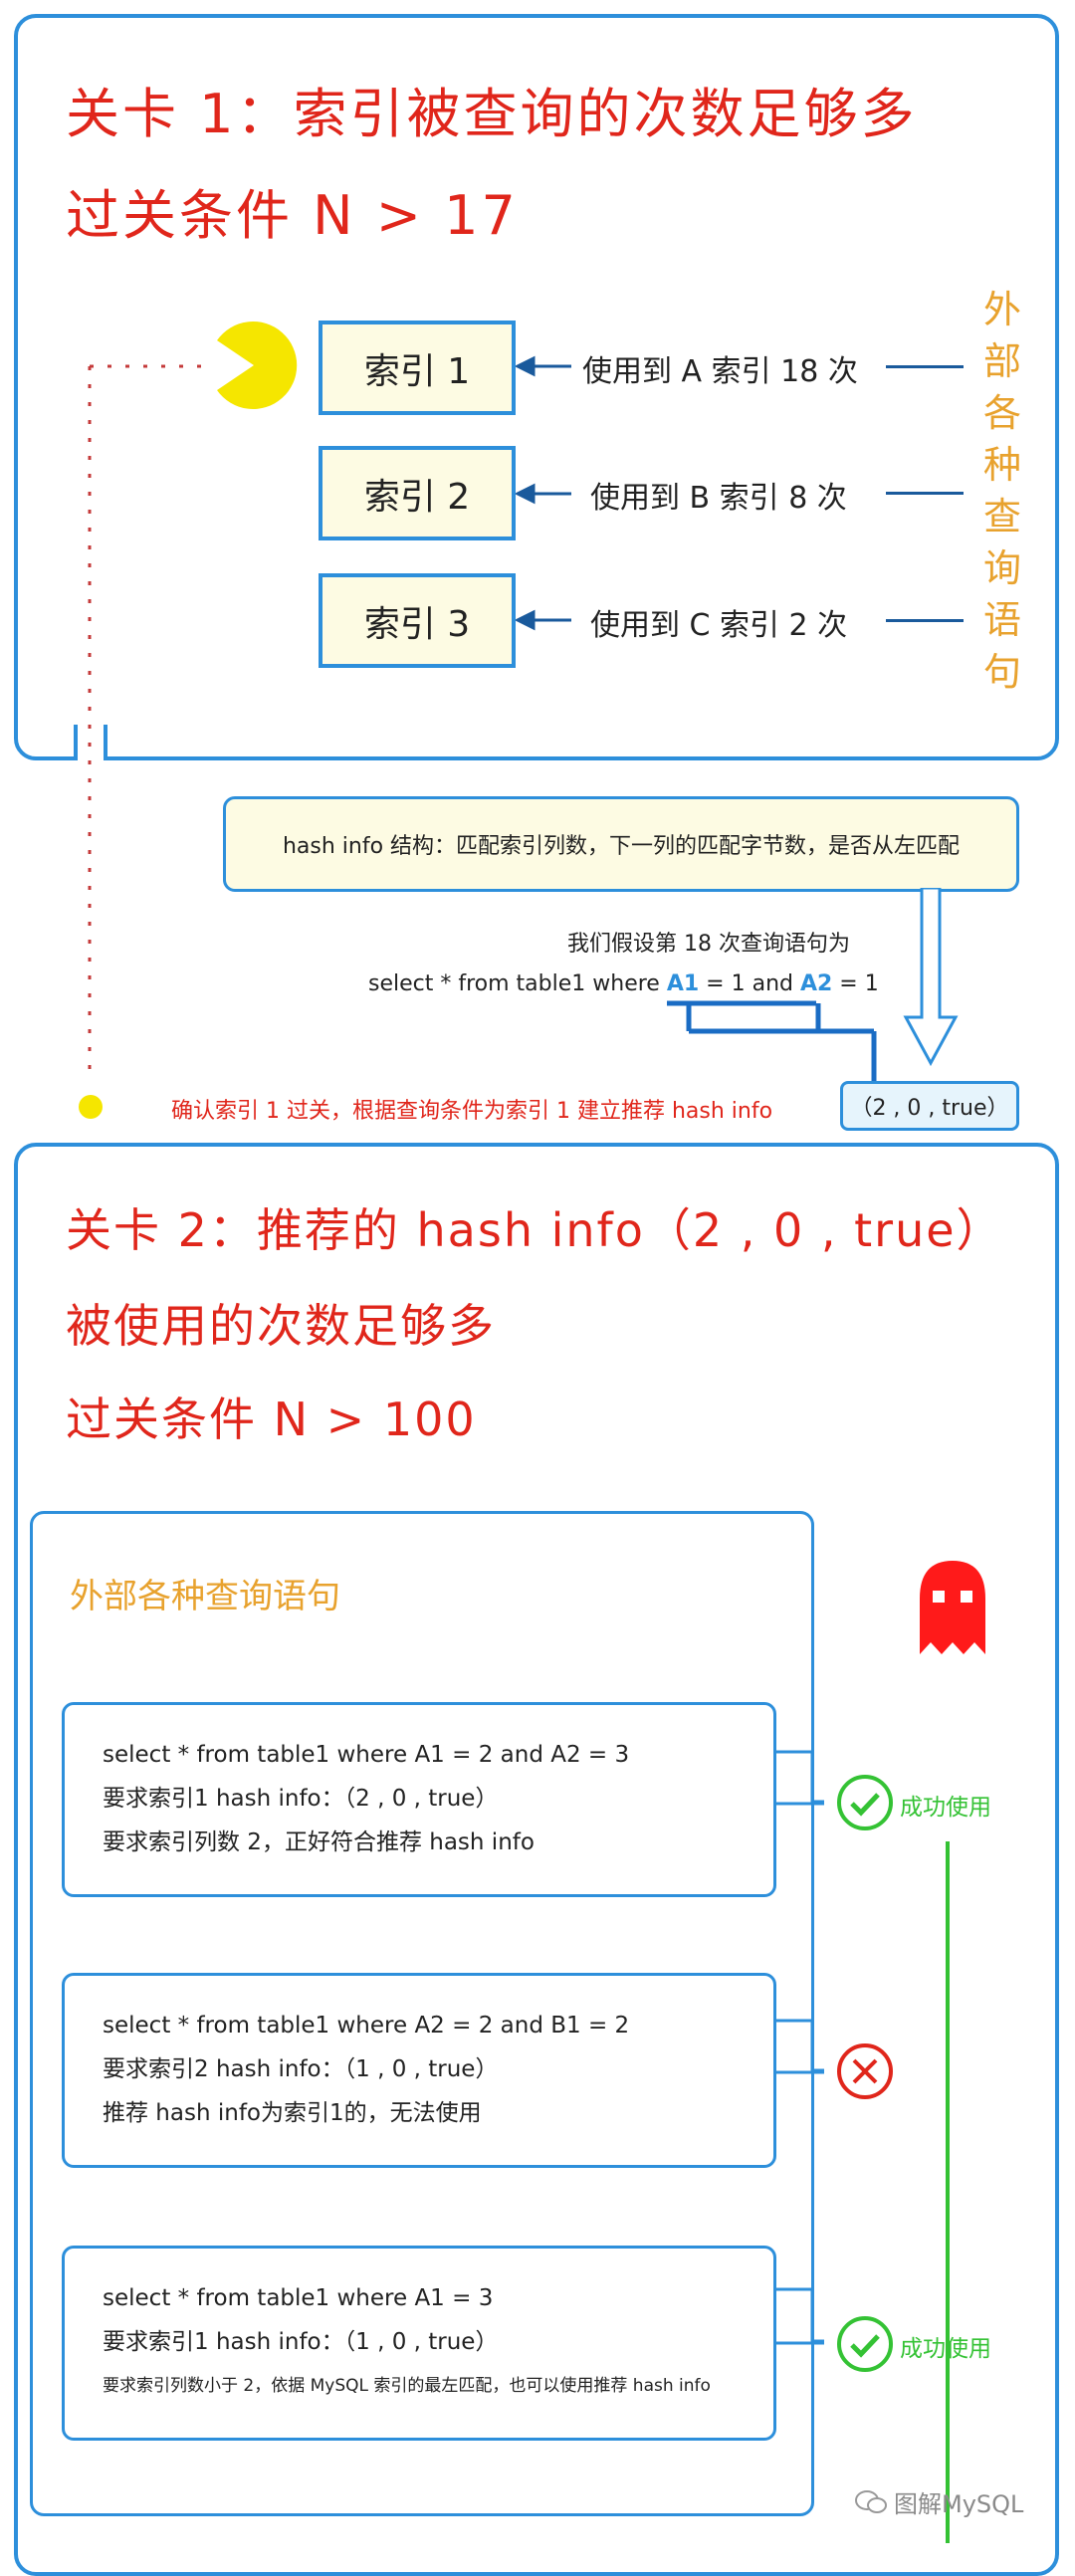 This screenshot has width=1075, height=2576. I want to click on usage-text-1: 使用到 A 索引 18 次, so click(720, 371).